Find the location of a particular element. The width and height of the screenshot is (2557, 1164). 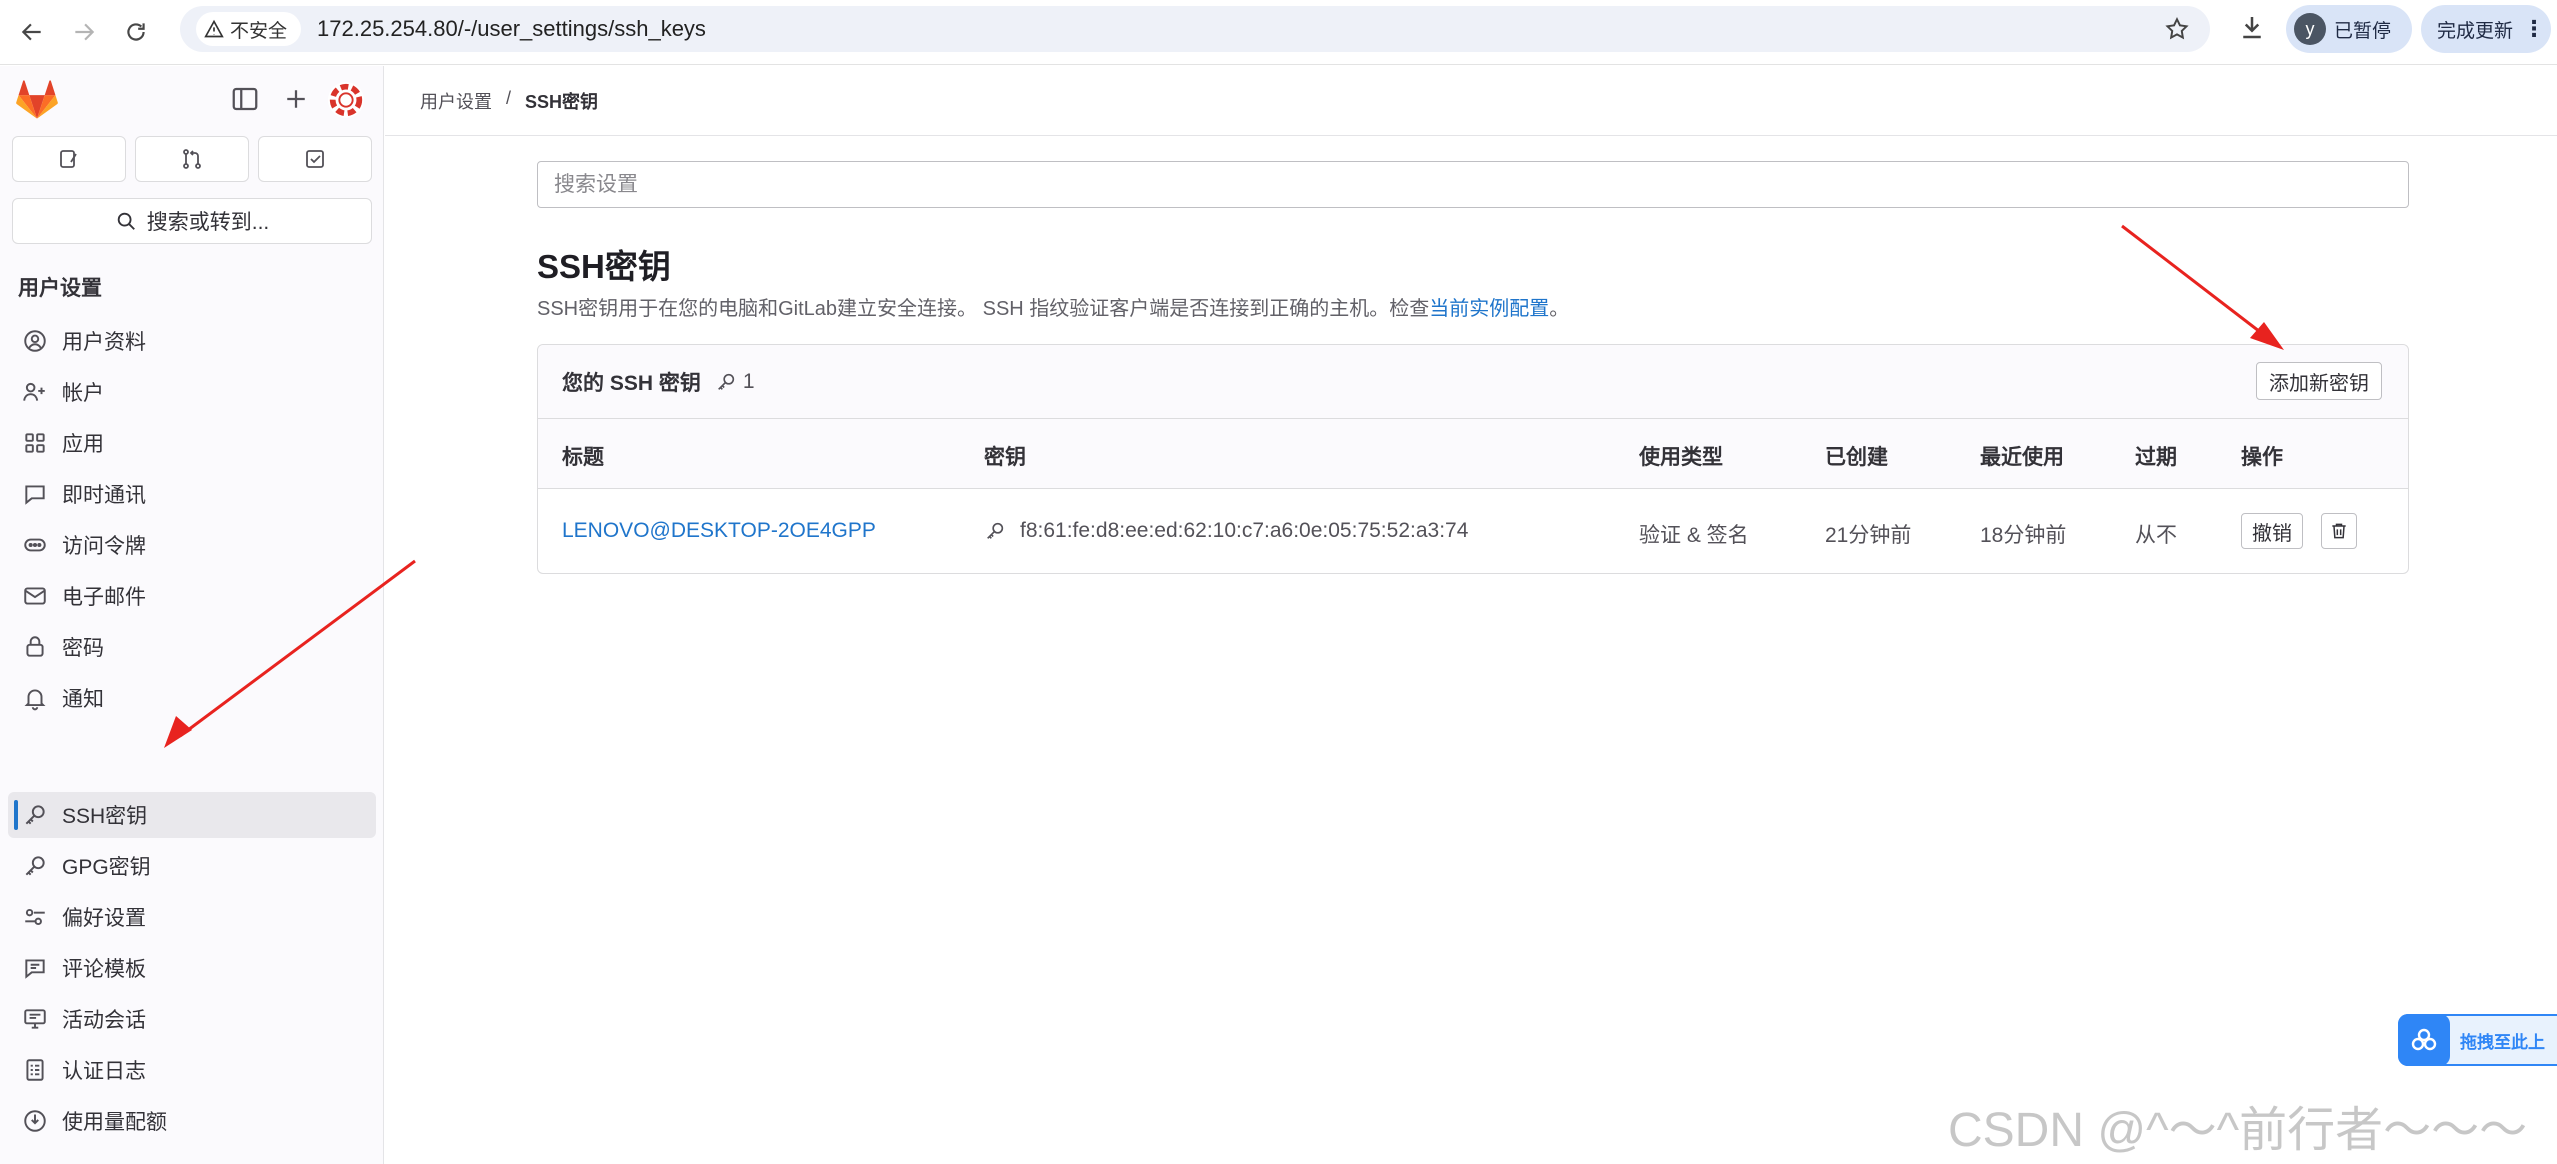

issues-shortcut is located at coordinates (69, 159).